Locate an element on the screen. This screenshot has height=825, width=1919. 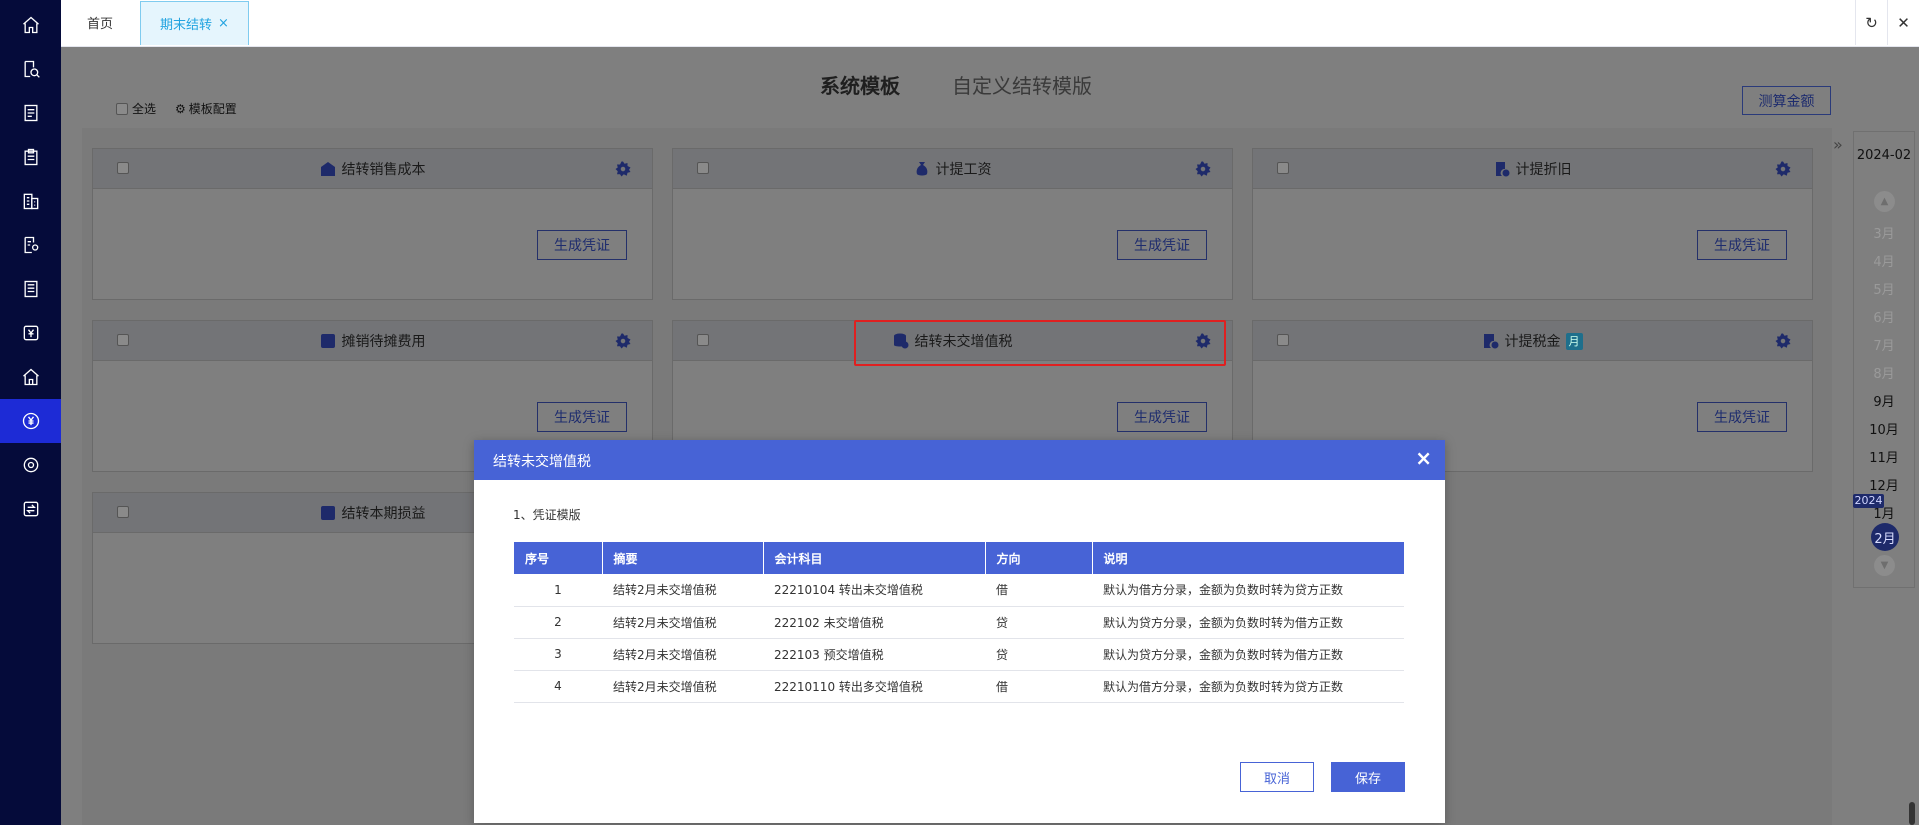
card-title: 结转销售成本 is located at coordinates (372, 169).